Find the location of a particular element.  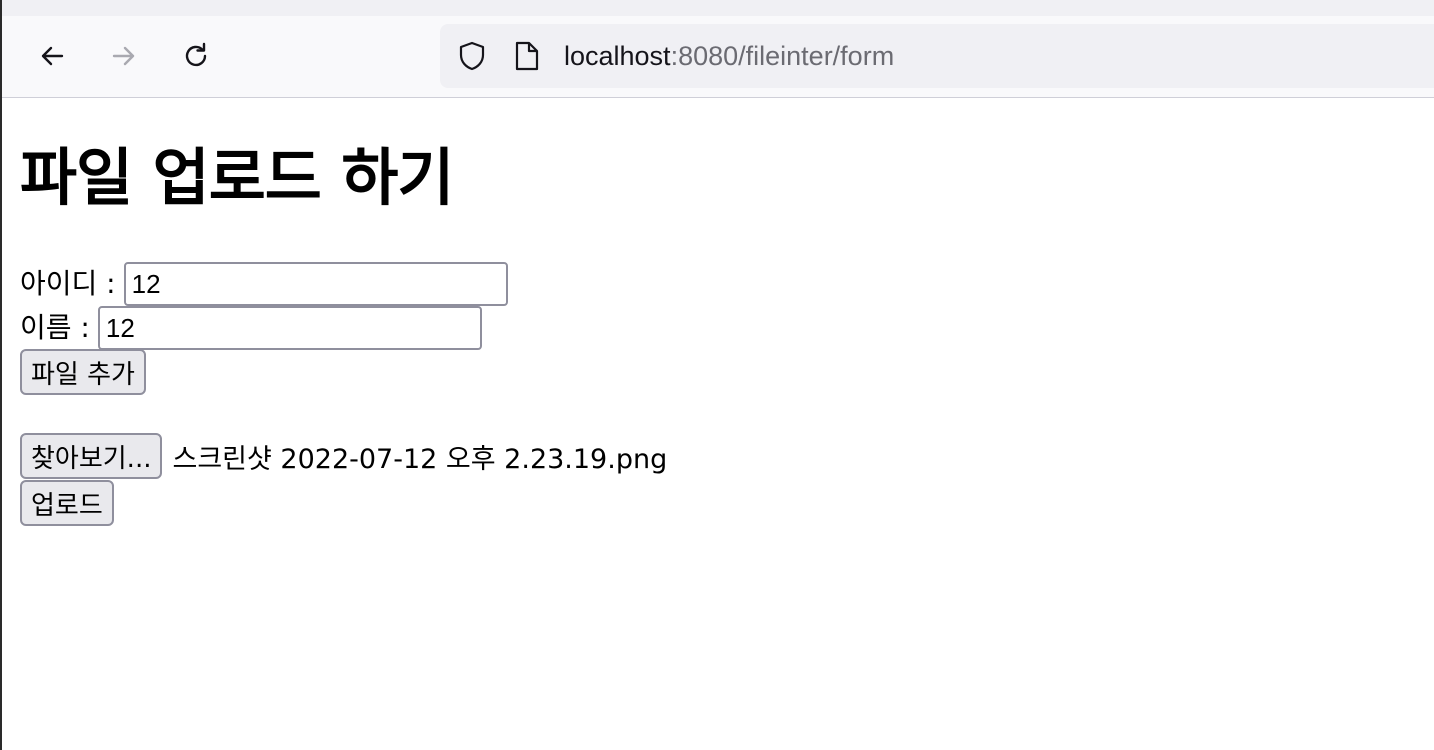

id-input: 12 is located at coordinates (315, 284).